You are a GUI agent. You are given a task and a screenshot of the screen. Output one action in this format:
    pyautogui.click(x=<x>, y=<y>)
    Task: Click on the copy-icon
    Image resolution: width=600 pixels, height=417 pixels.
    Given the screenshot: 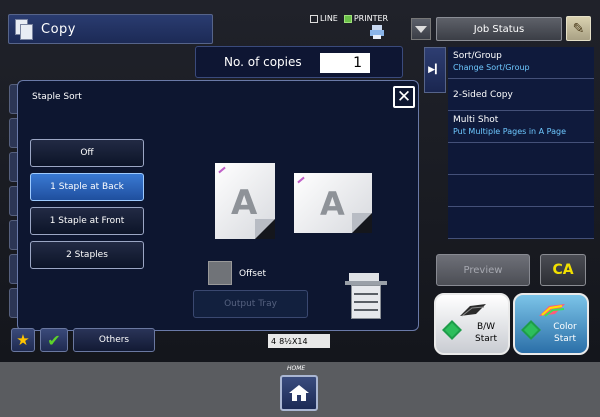 What is the action you would take?
    pyautogui.click(x=24, y=29)
    